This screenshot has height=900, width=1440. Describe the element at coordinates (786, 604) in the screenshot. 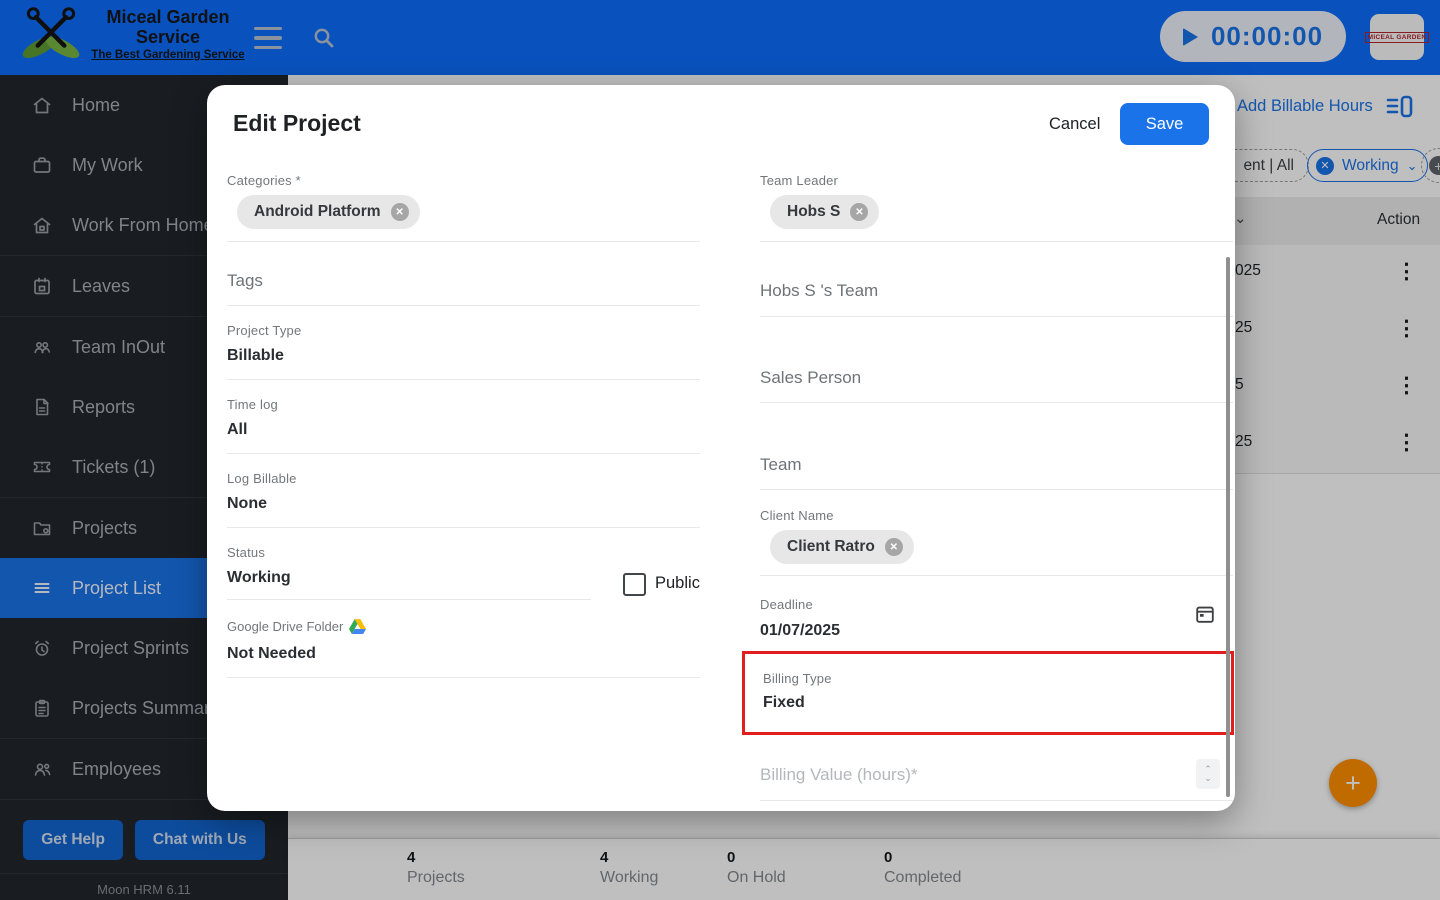

I see `deadline-label: Deadline` at that location.